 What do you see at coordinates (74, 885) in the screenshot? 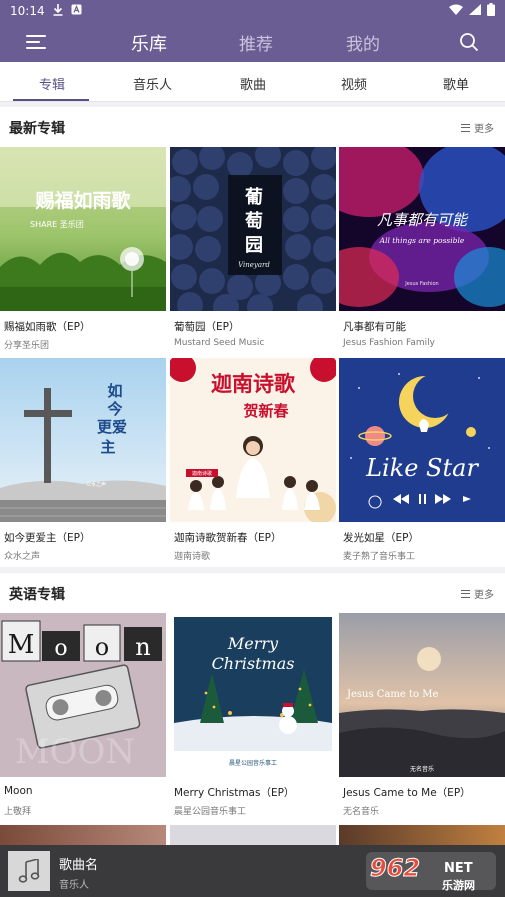
I see `player-artist: 音乐人` at bounding box center [74, 885].